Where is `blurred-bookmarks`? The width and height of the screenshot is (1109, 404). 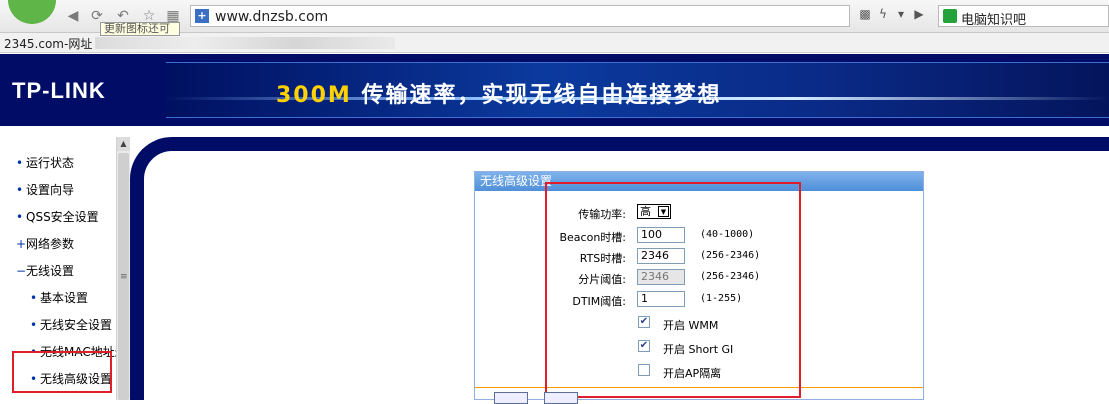
blurred-bookmarks is located at coordinates (245, 43).